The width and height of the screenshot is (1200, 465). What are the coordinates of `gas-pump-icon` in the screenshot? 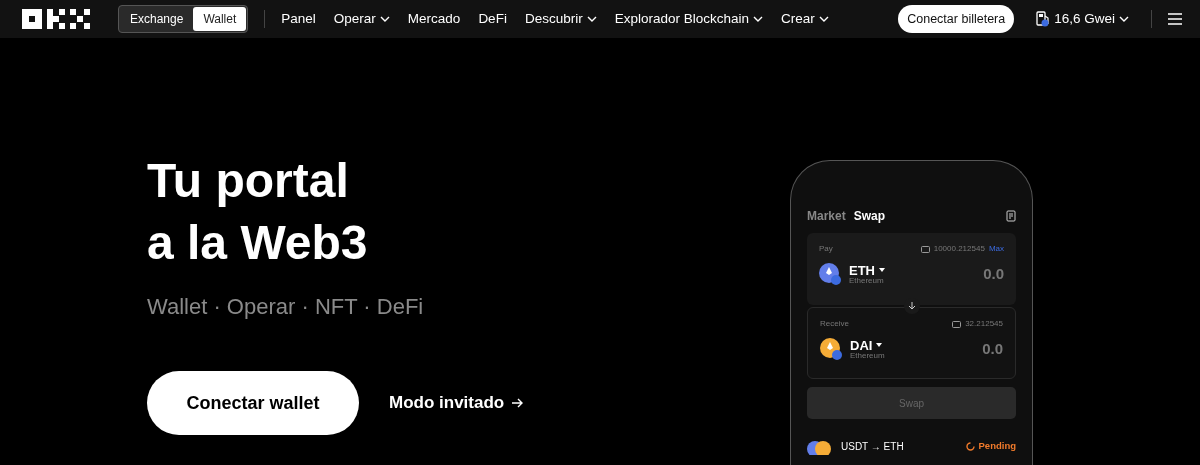 It's located at (1043, 19).